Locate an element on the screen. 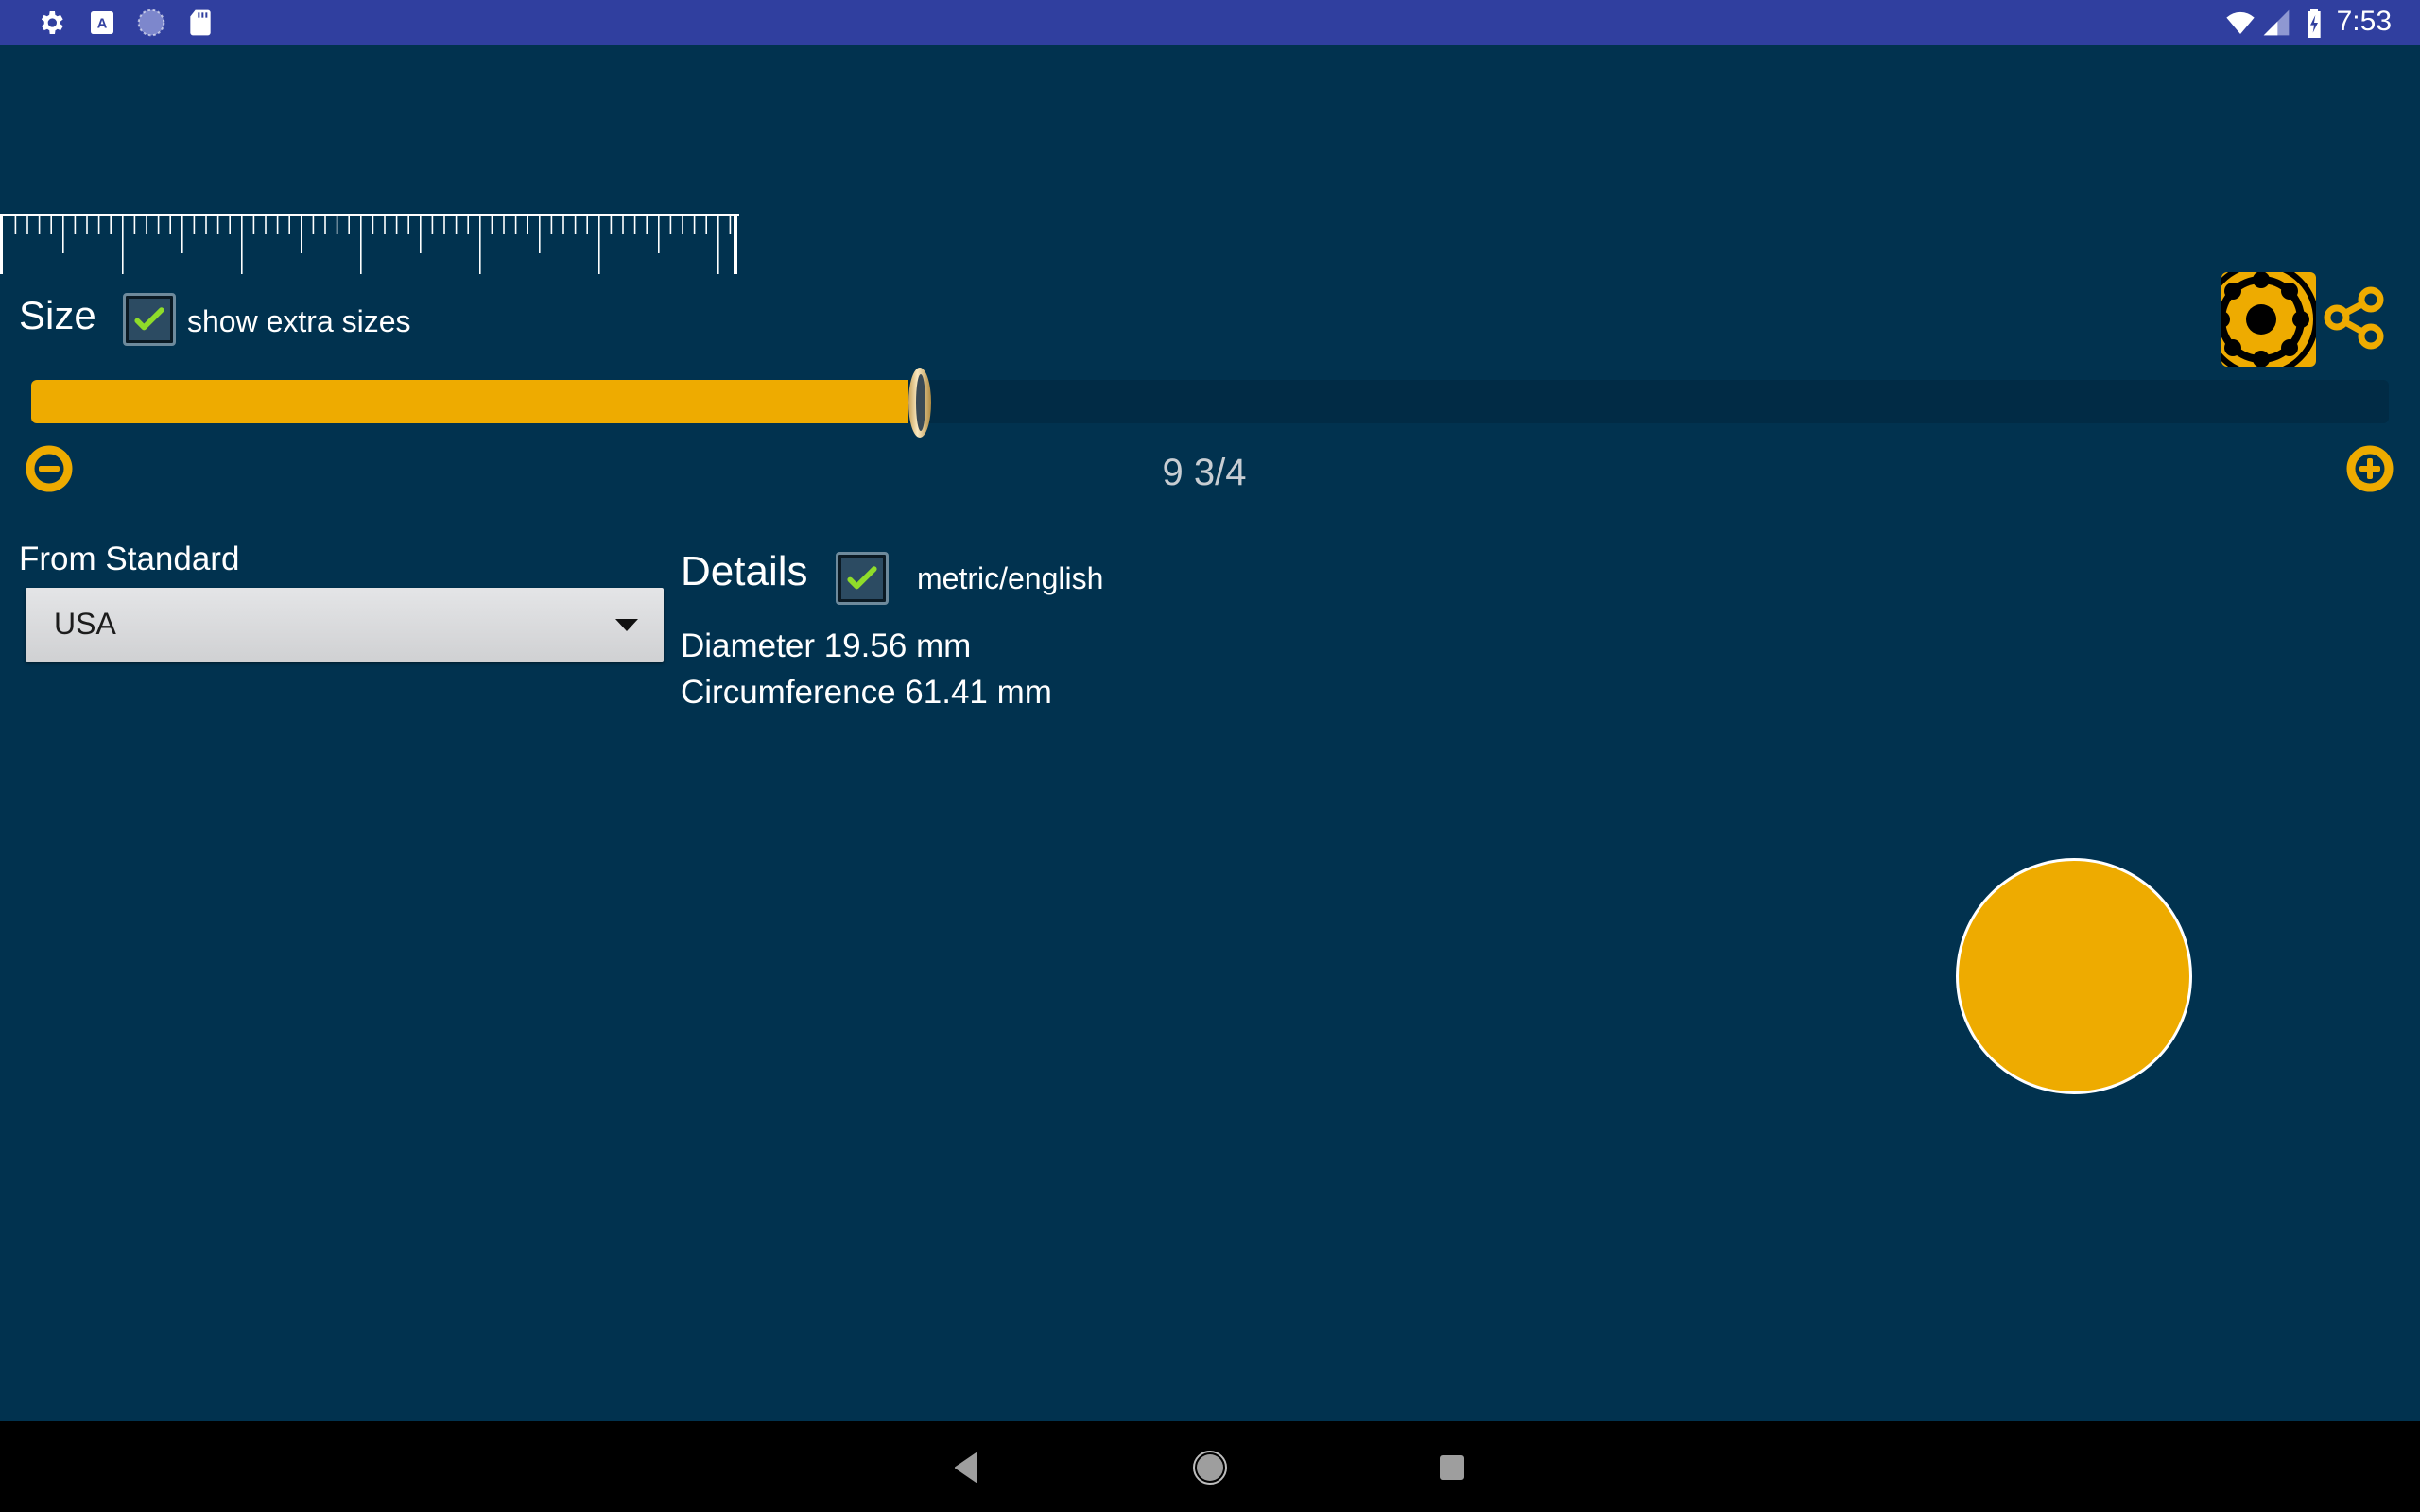 Image resolution: width=2420 pixels, height=1512 pixels. ruler is located at coordinates (369, 244).